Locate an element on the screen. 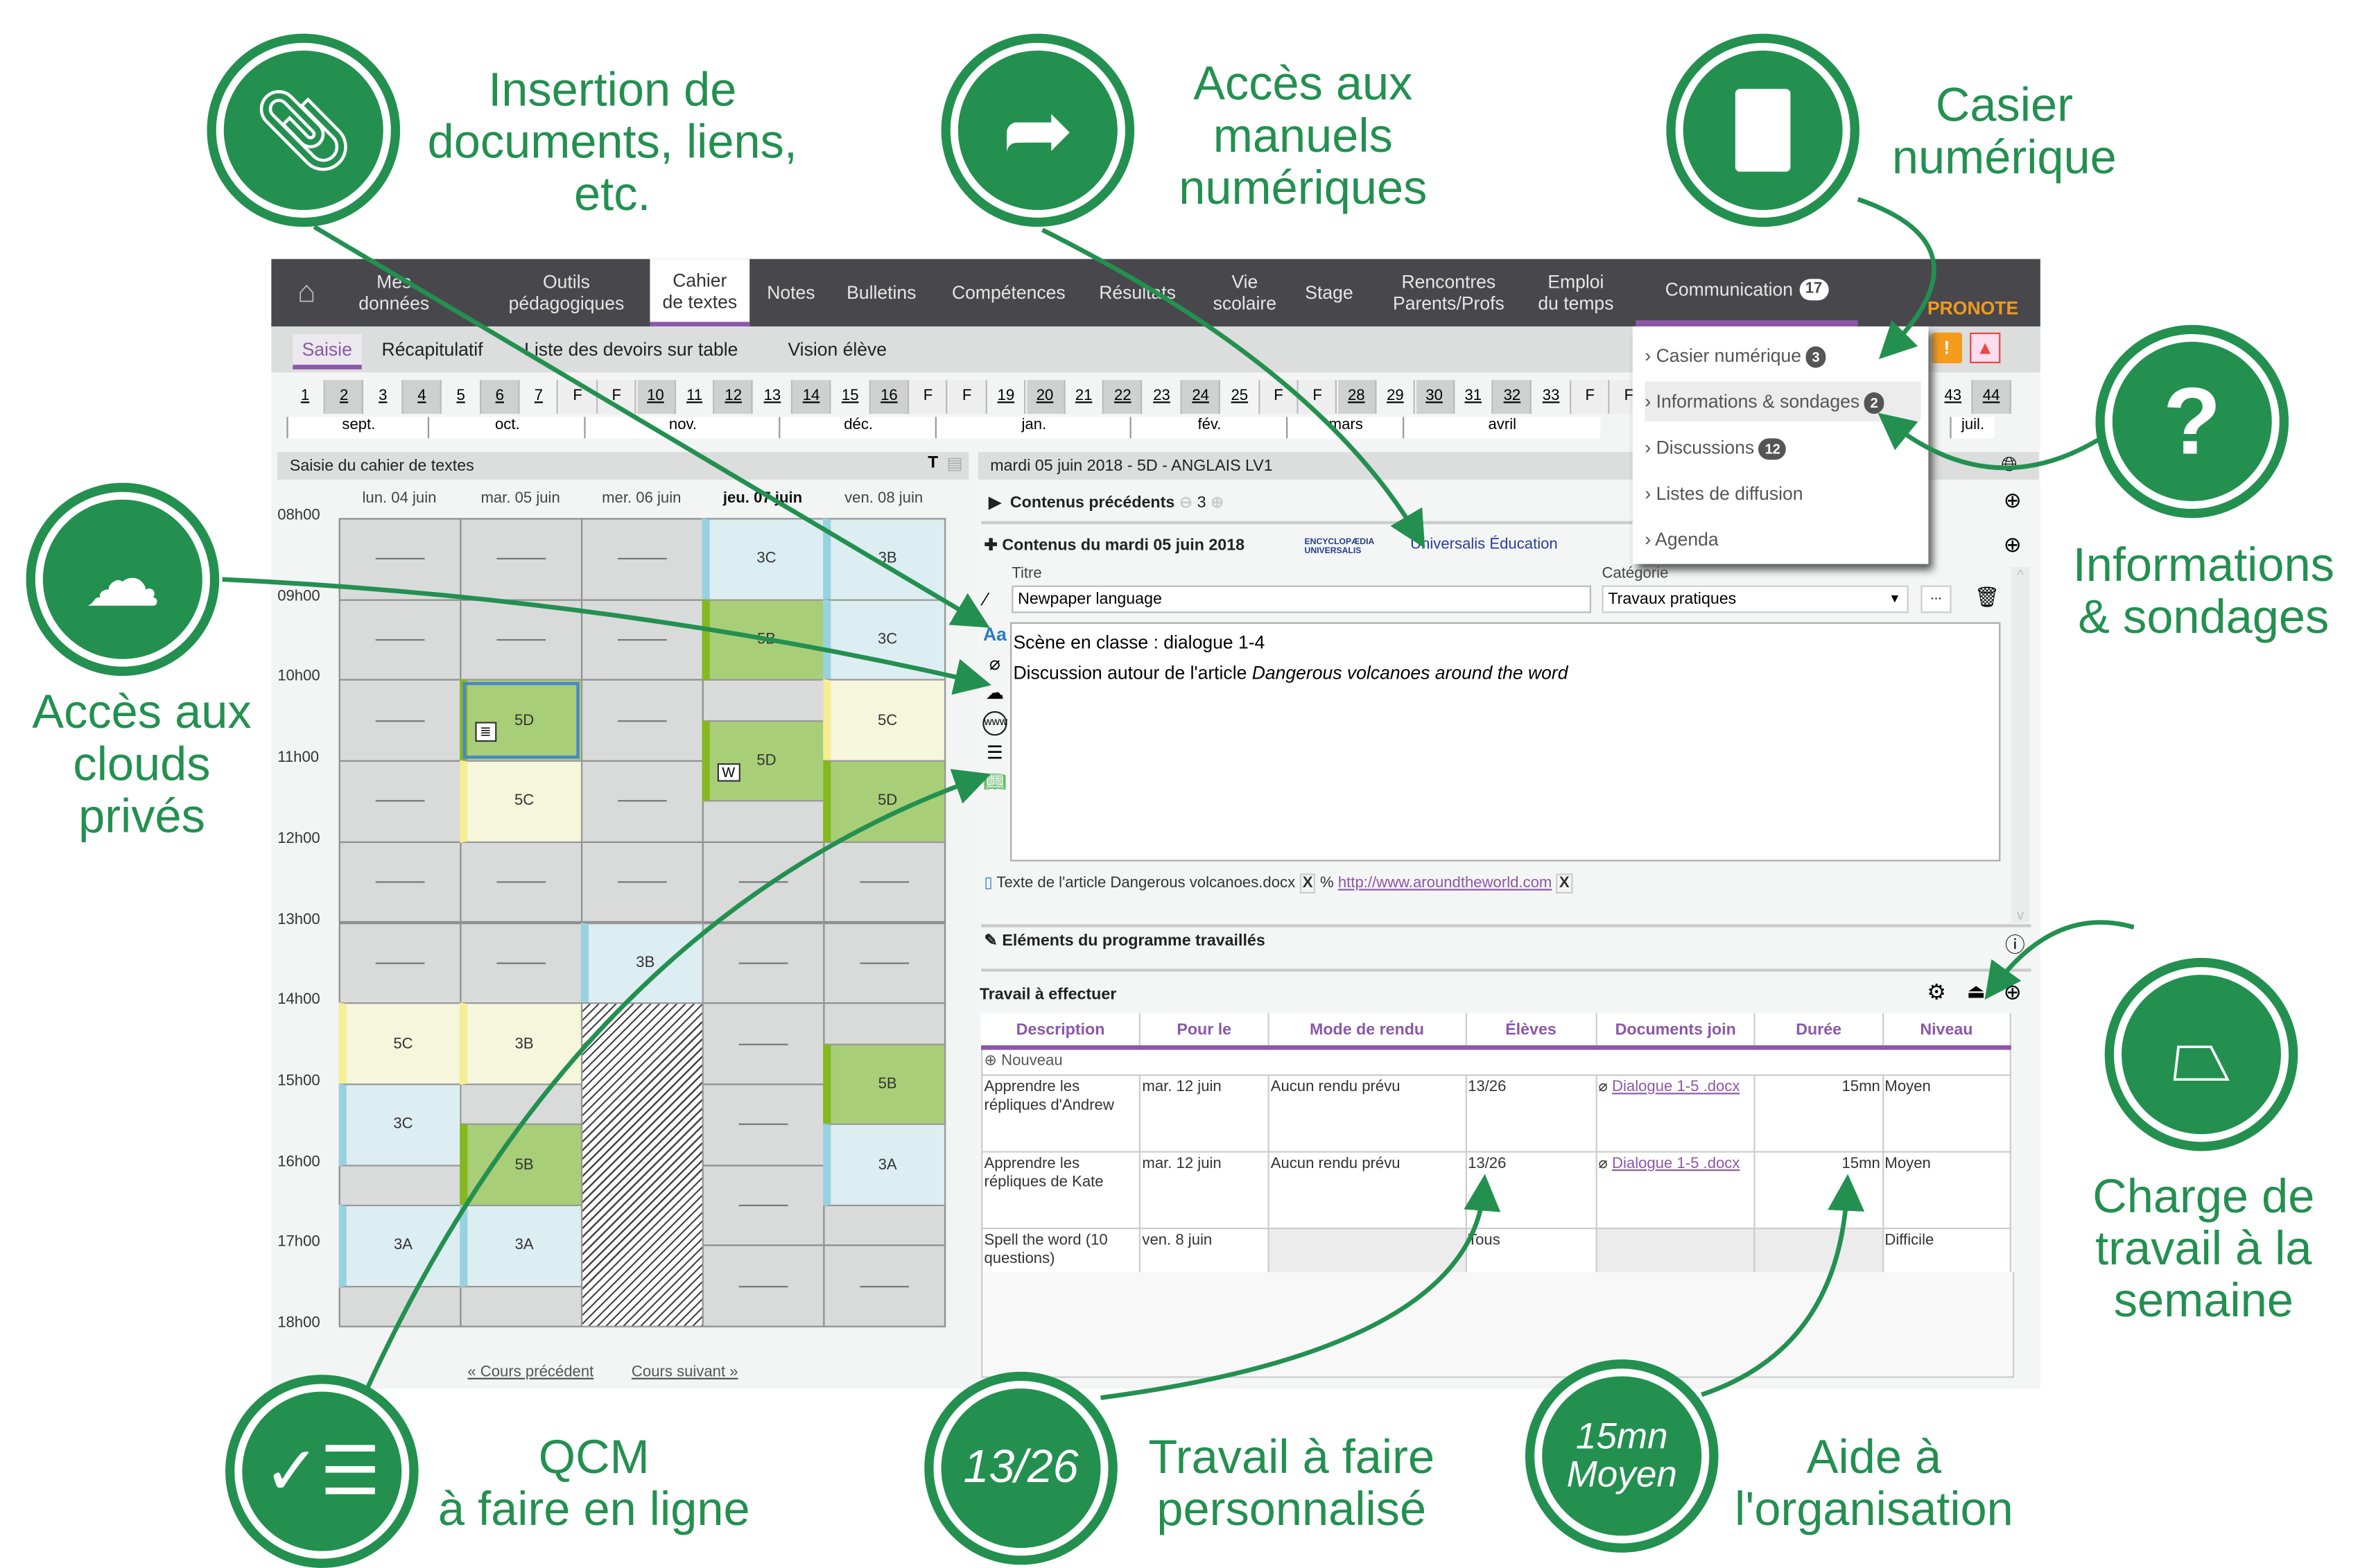 The image size is (2376, 1568). travail-label: Travail à faire personnalisé is located at coordinates (1291, 1482).